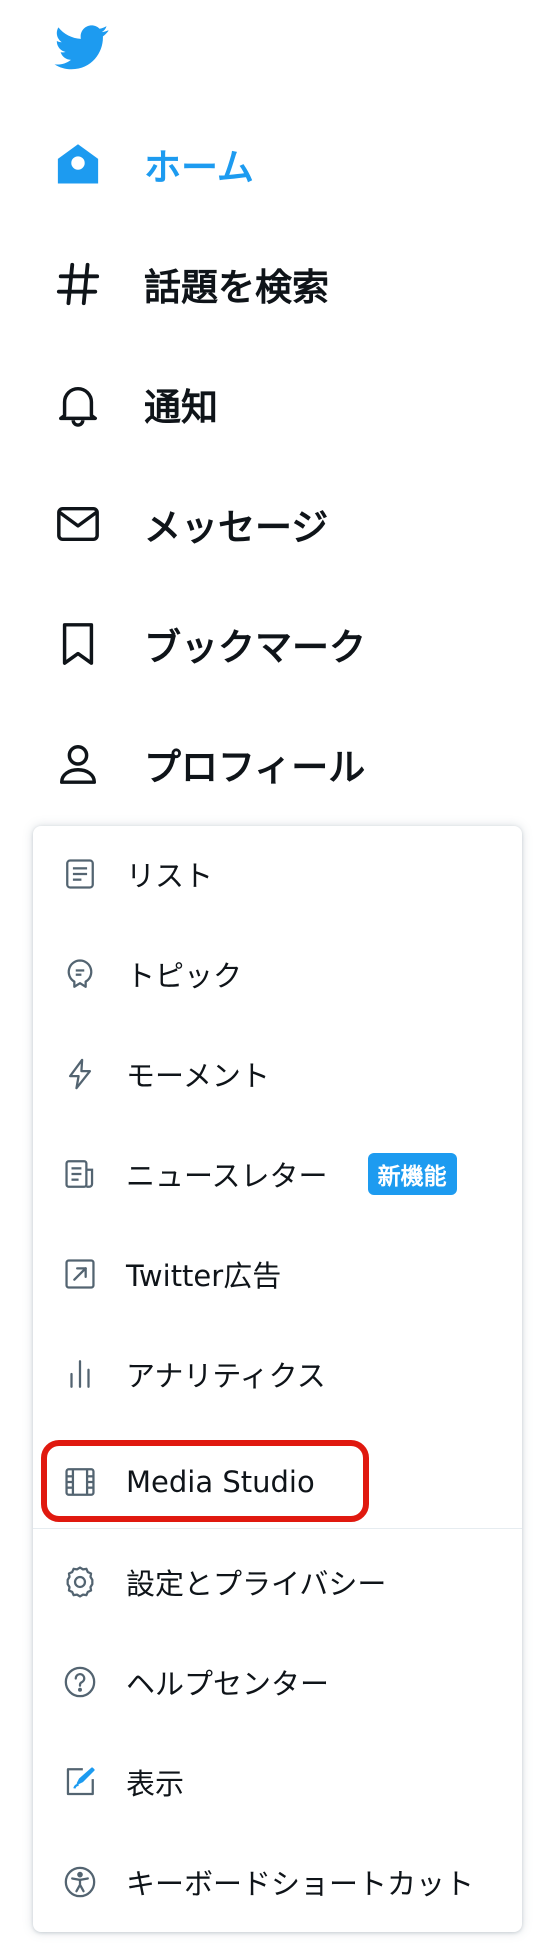  I want to click on lightning-icon, so click(80, 1074).